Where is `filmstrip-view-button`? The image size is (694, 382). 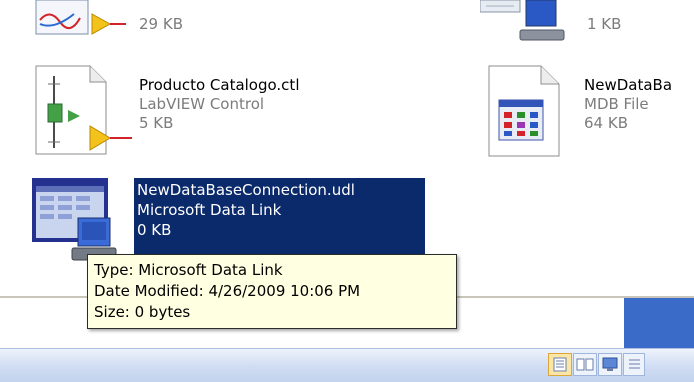 filmstrip-view-button is located at coordinates (585, 364).